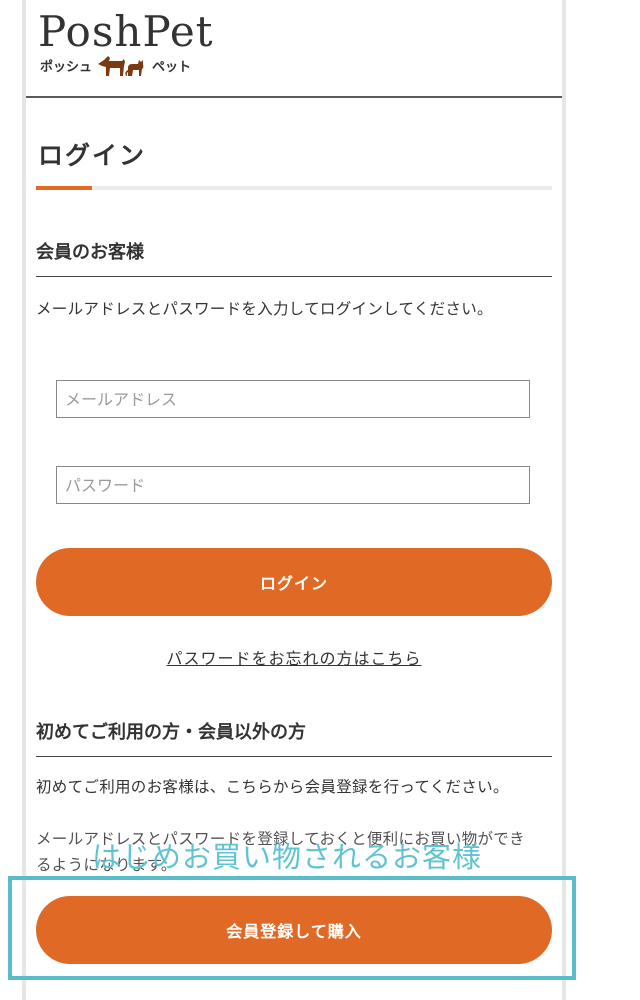 This screenshot has width=640, height=1000. I want to click on logo: PoshPet ポッシュ ペット, so click(126, 42).